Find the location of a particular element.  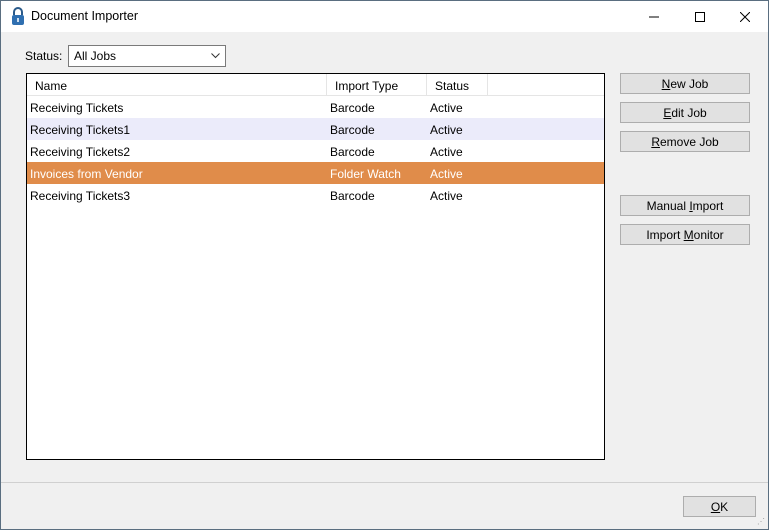

cell-name: Receiving Tickets1 is located at coordinates (80, 130).